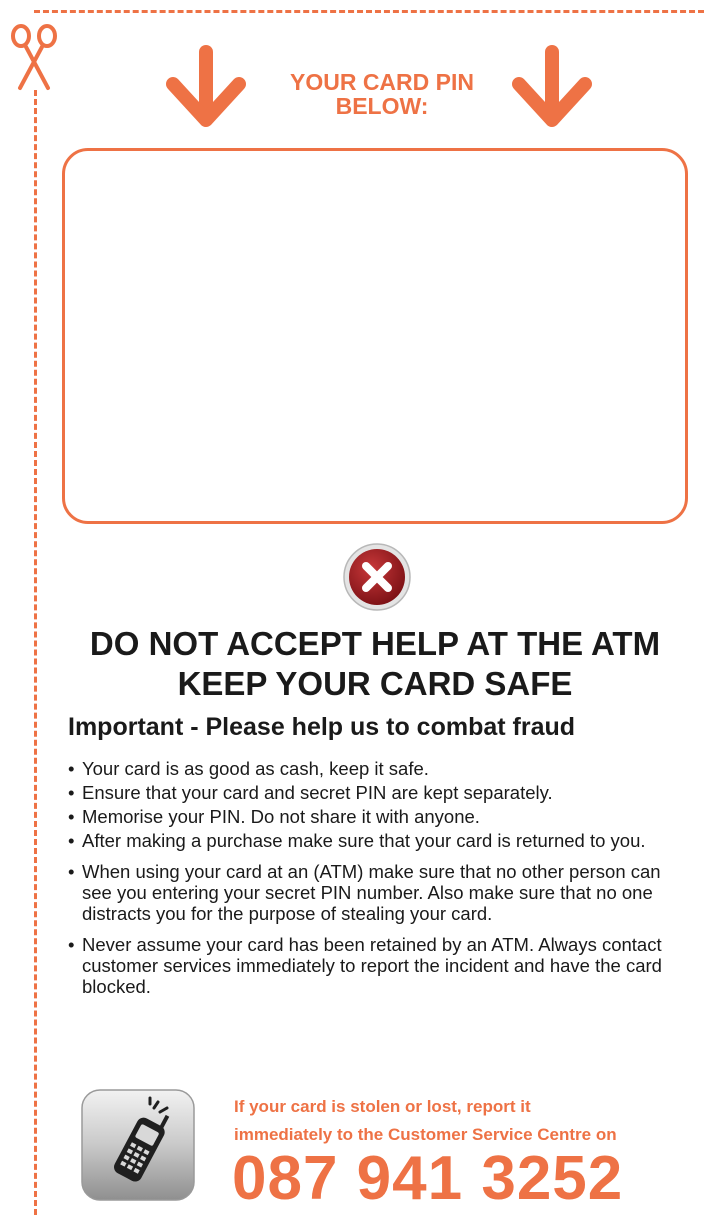 The image size is (709, 1219). I want to click on close-circle-icon, so click(377, 577).